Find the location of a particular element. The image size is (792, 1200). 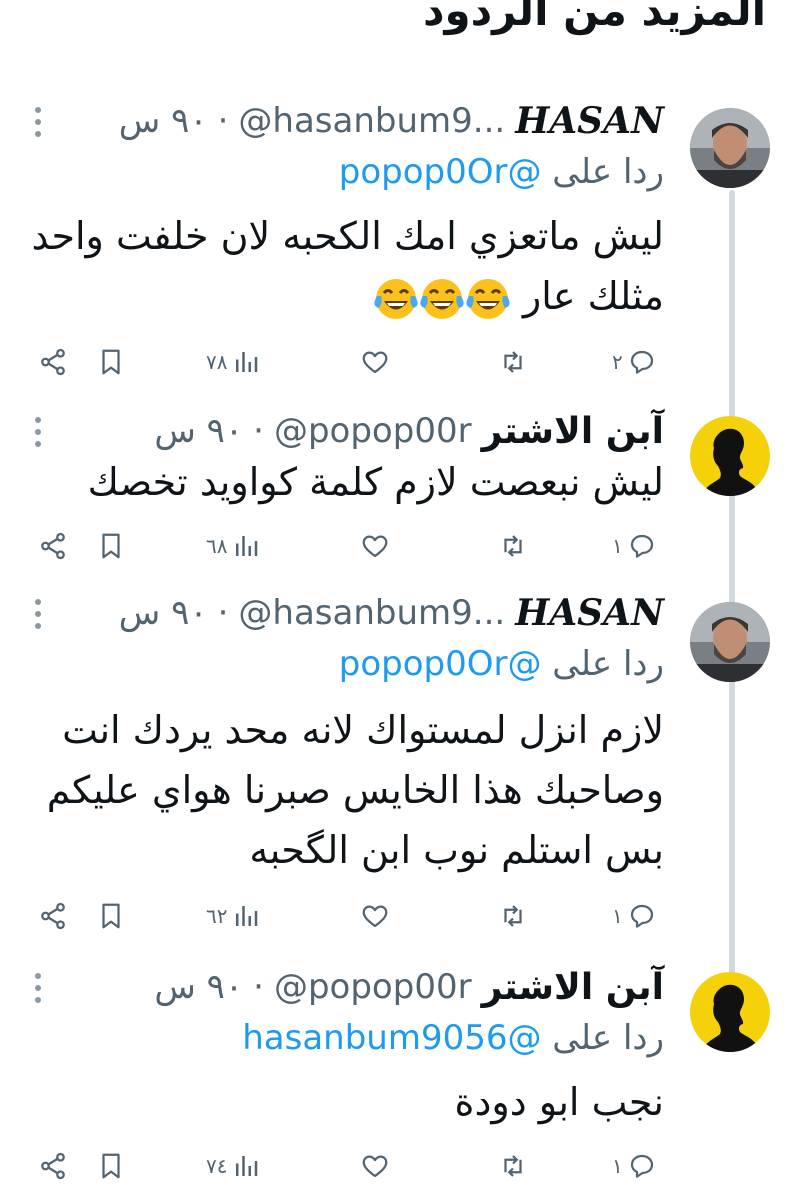

section-title: المزيد من الردود is located at coordinates (594, 17).